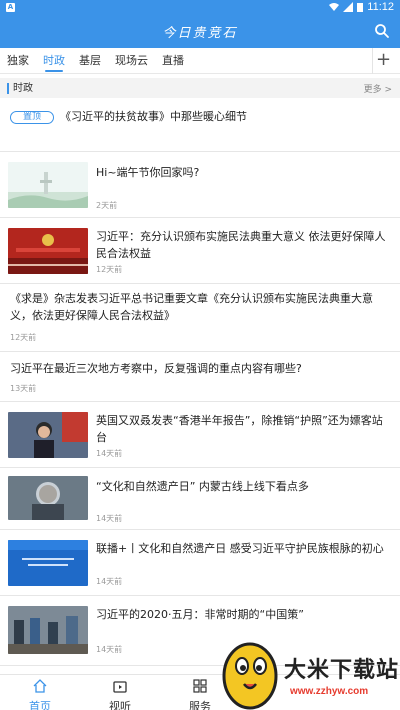 Image resolution: width=400 pixels, height=710 pixels. Describe the element at coordinates (107, 205) in the screenshot. I see `item-time: 2天前` at that location.